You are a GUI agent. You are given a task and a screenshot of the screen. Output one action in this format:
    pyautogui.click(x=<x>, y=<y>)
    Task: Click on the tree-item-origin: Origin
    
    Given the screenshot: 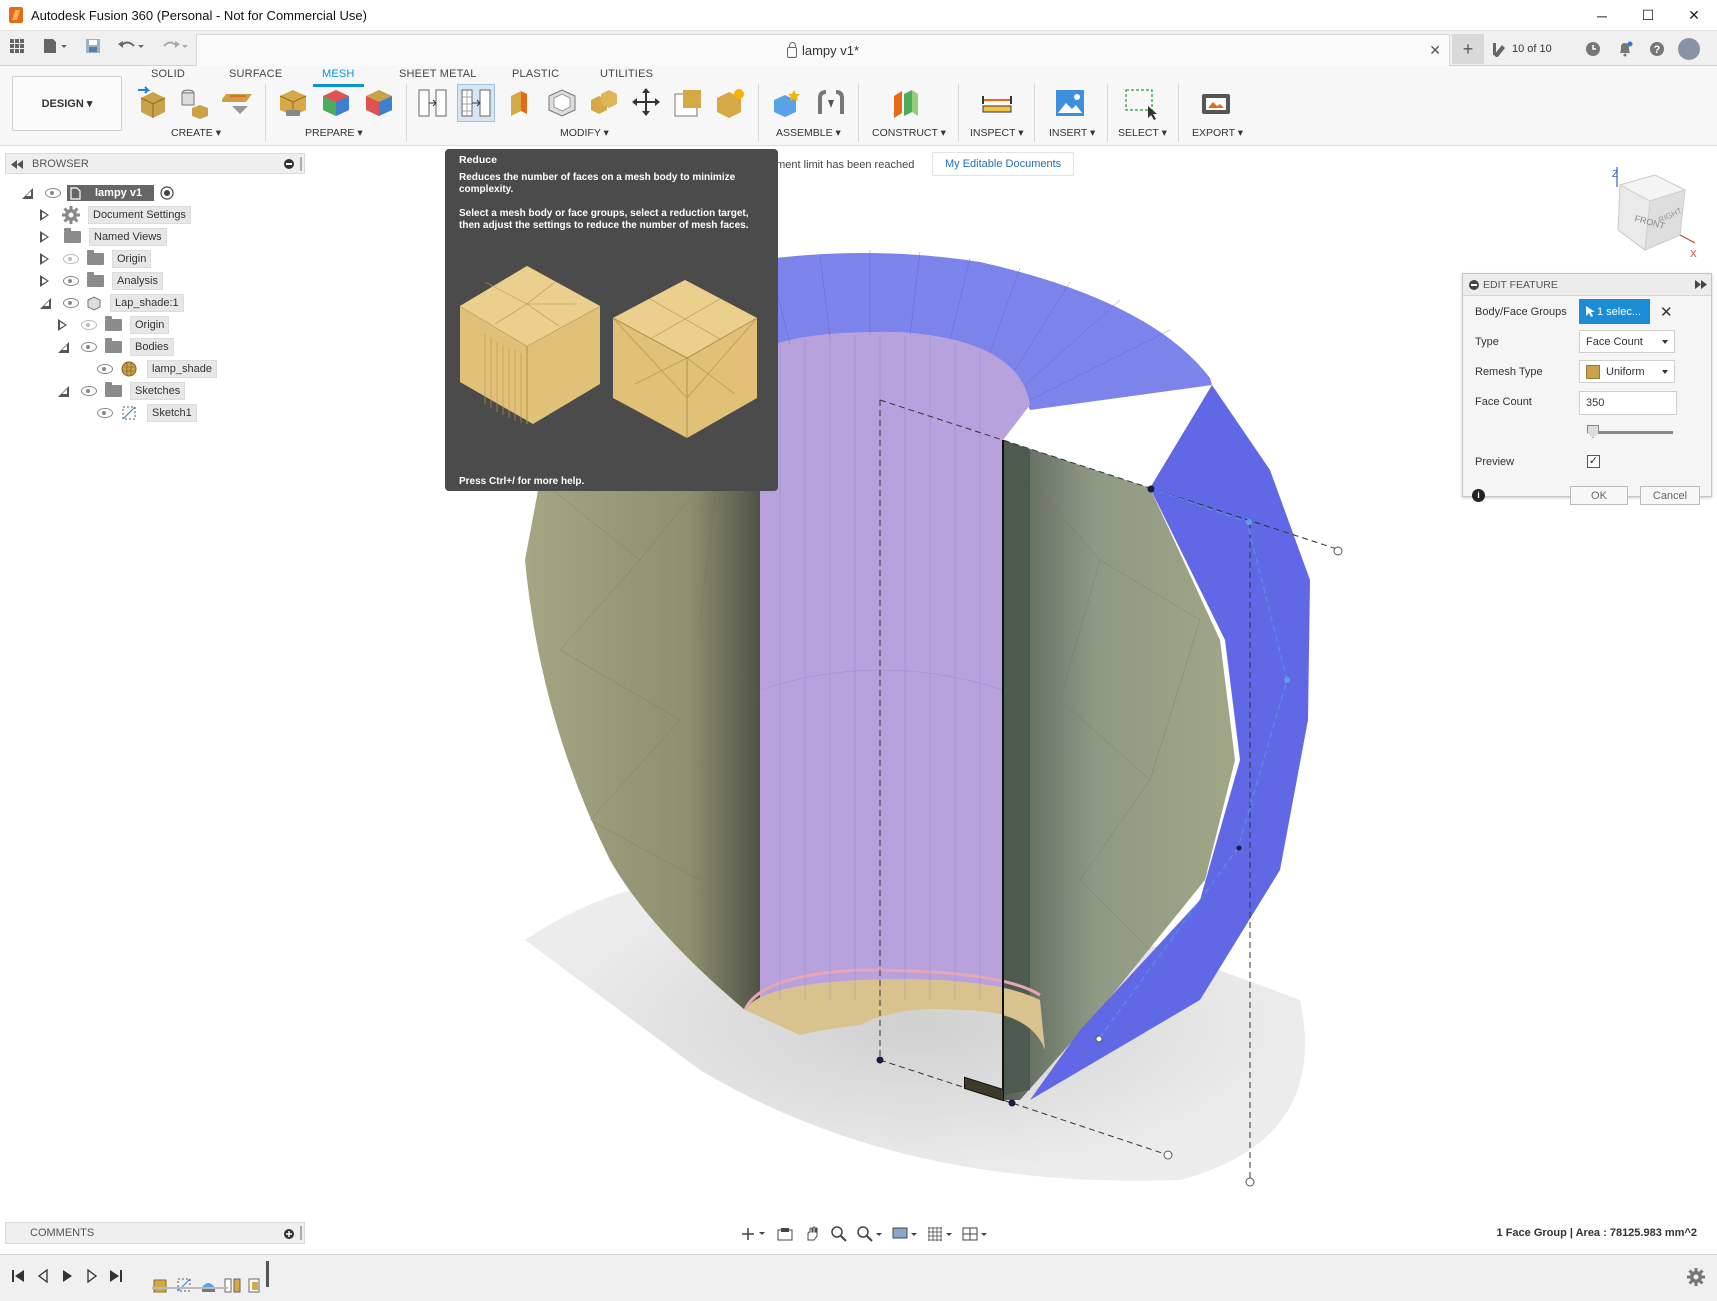 What is the action you would take?
    pyautogui.click(x=96, y=259)
    